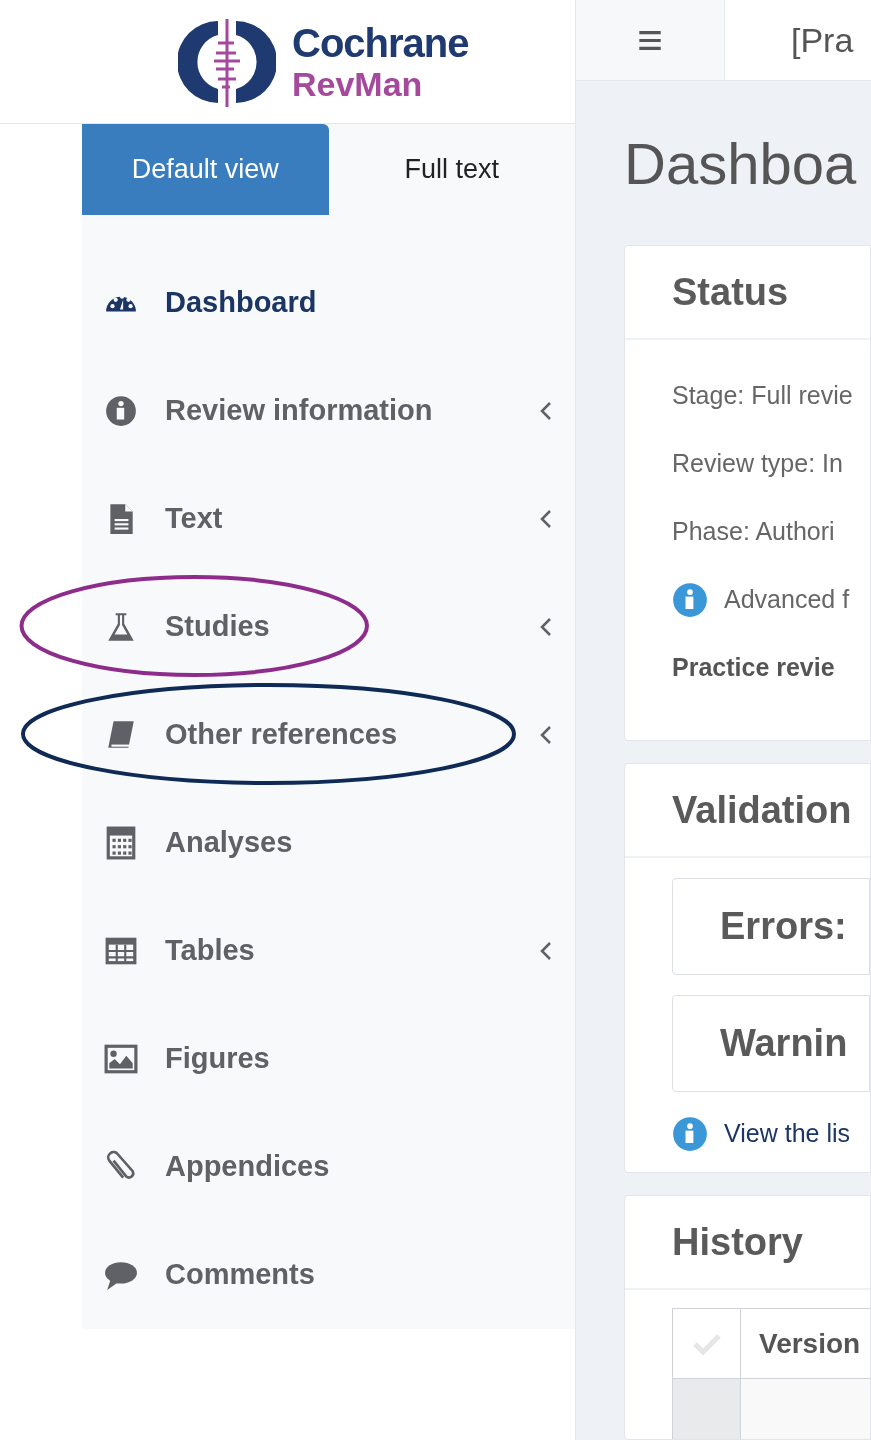 The image size is (871, 1440). What do you see at coordinates (787, 600) in the screenshot?
I see `info-text: Advanced f` at bounding box center [787, 600].